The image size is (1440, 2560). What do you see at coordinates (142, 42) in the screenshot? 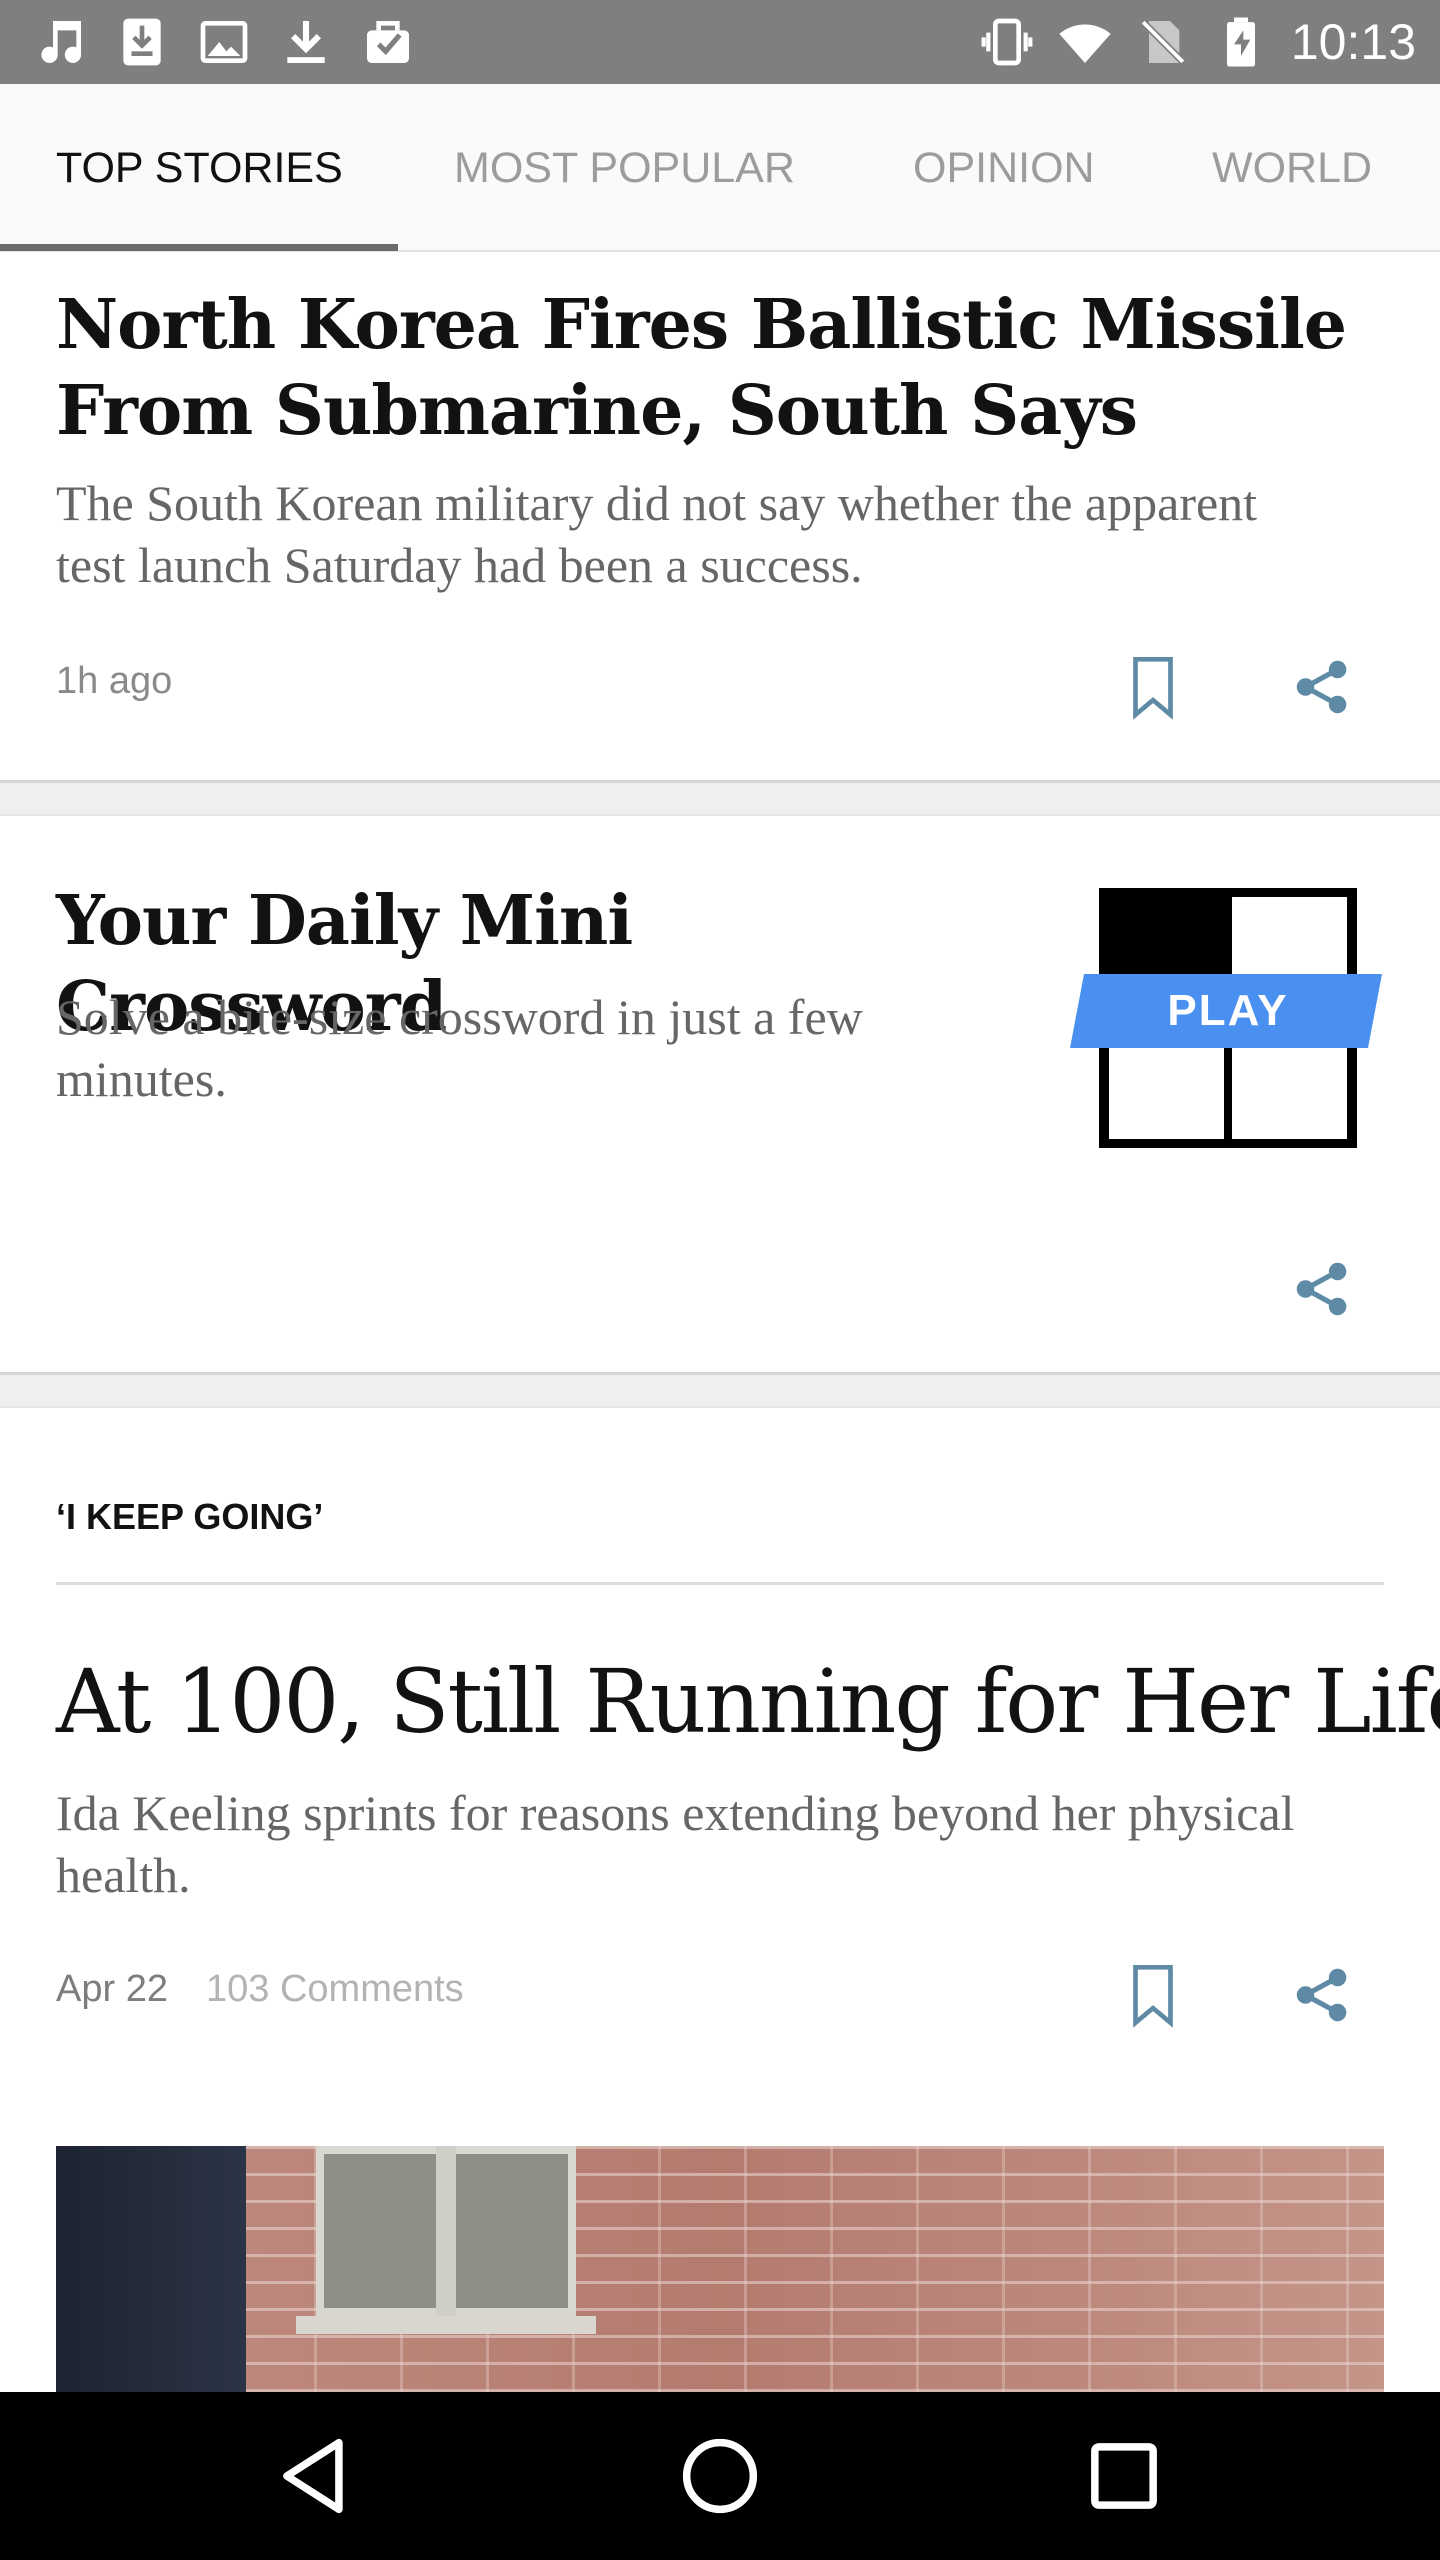
I see `download-box-icon` at bounding box center [142, 42].